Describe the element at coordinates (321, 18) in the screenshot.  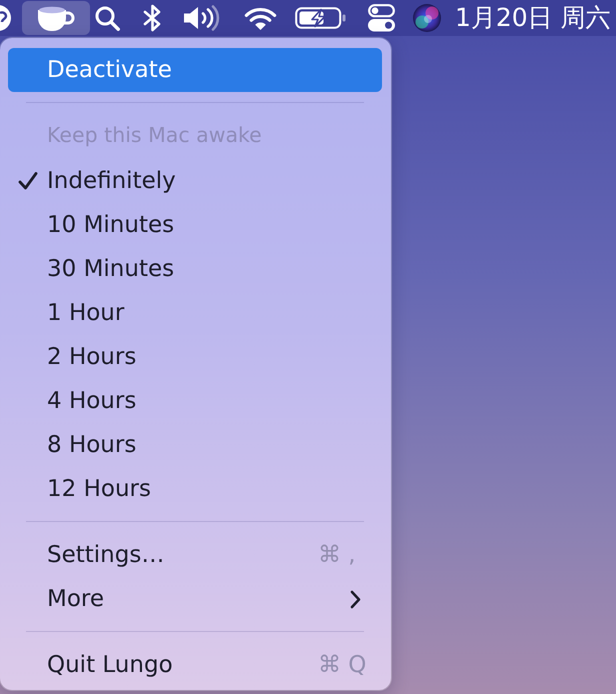
I see `battery-icon` at that location.